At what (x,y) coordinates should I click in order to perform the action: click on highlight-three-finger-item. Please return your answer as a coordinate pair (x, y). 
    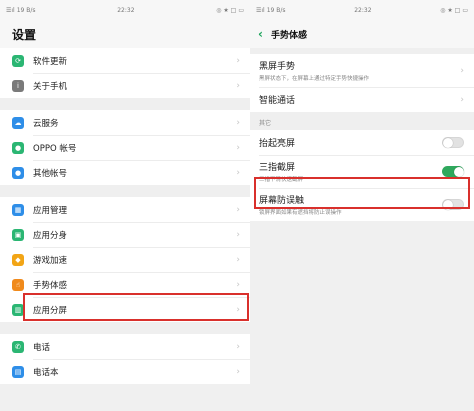
    Looking at the image, I should click on (362, 193).